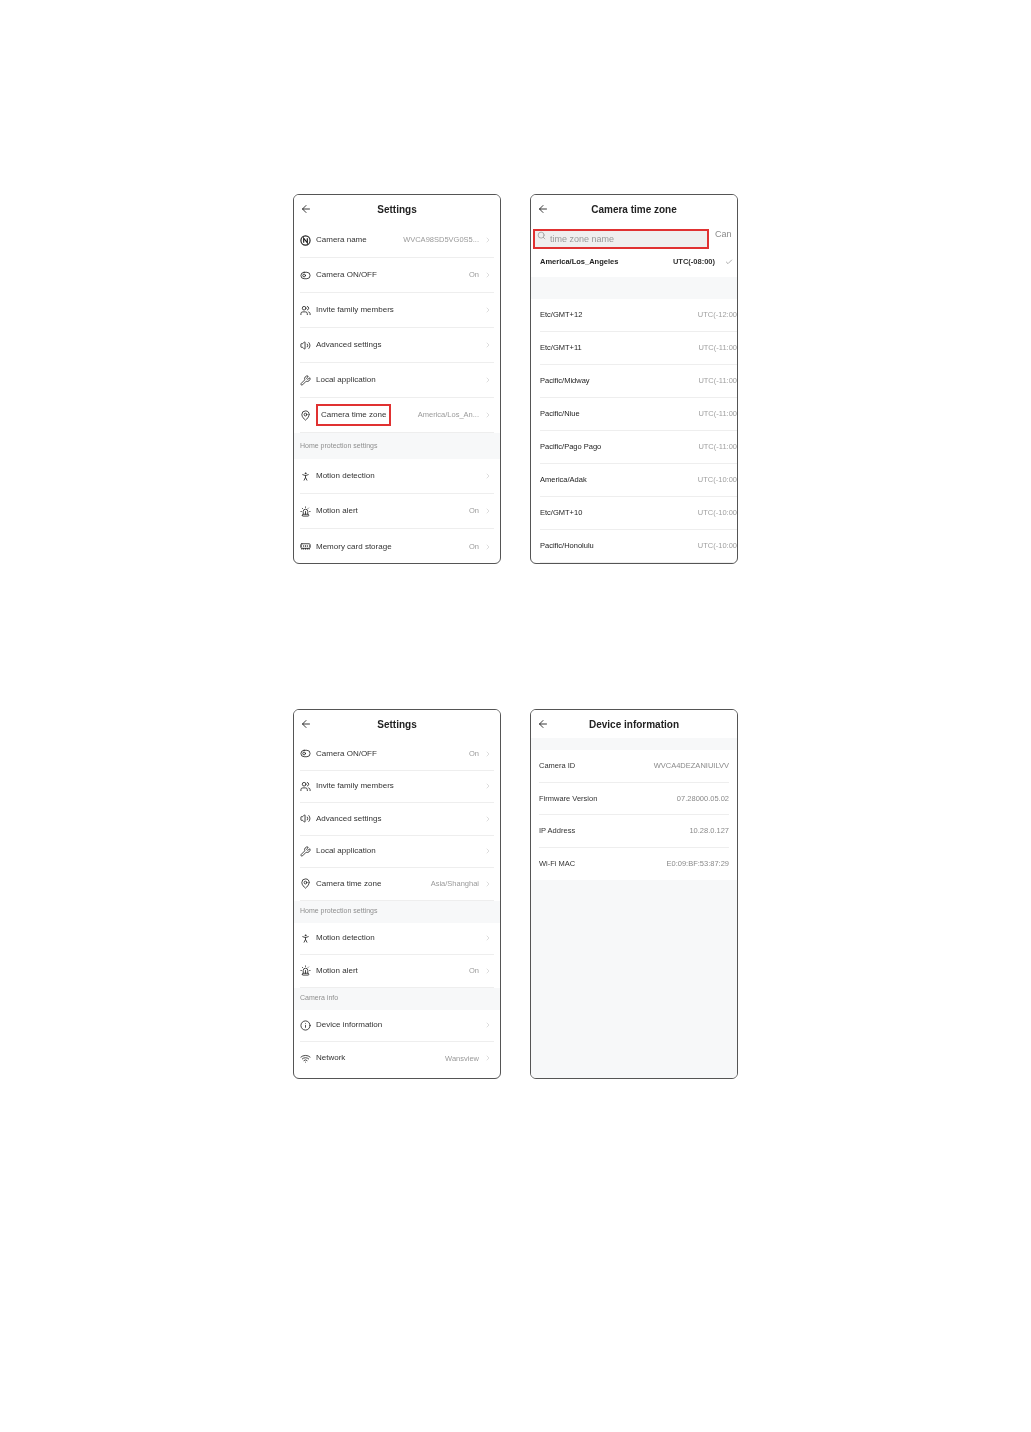 This screenshot has width=1031, height=1432. Describe the element at coordinates (331, 1058) in the screenshot. I see `row-label: Network` at that location.